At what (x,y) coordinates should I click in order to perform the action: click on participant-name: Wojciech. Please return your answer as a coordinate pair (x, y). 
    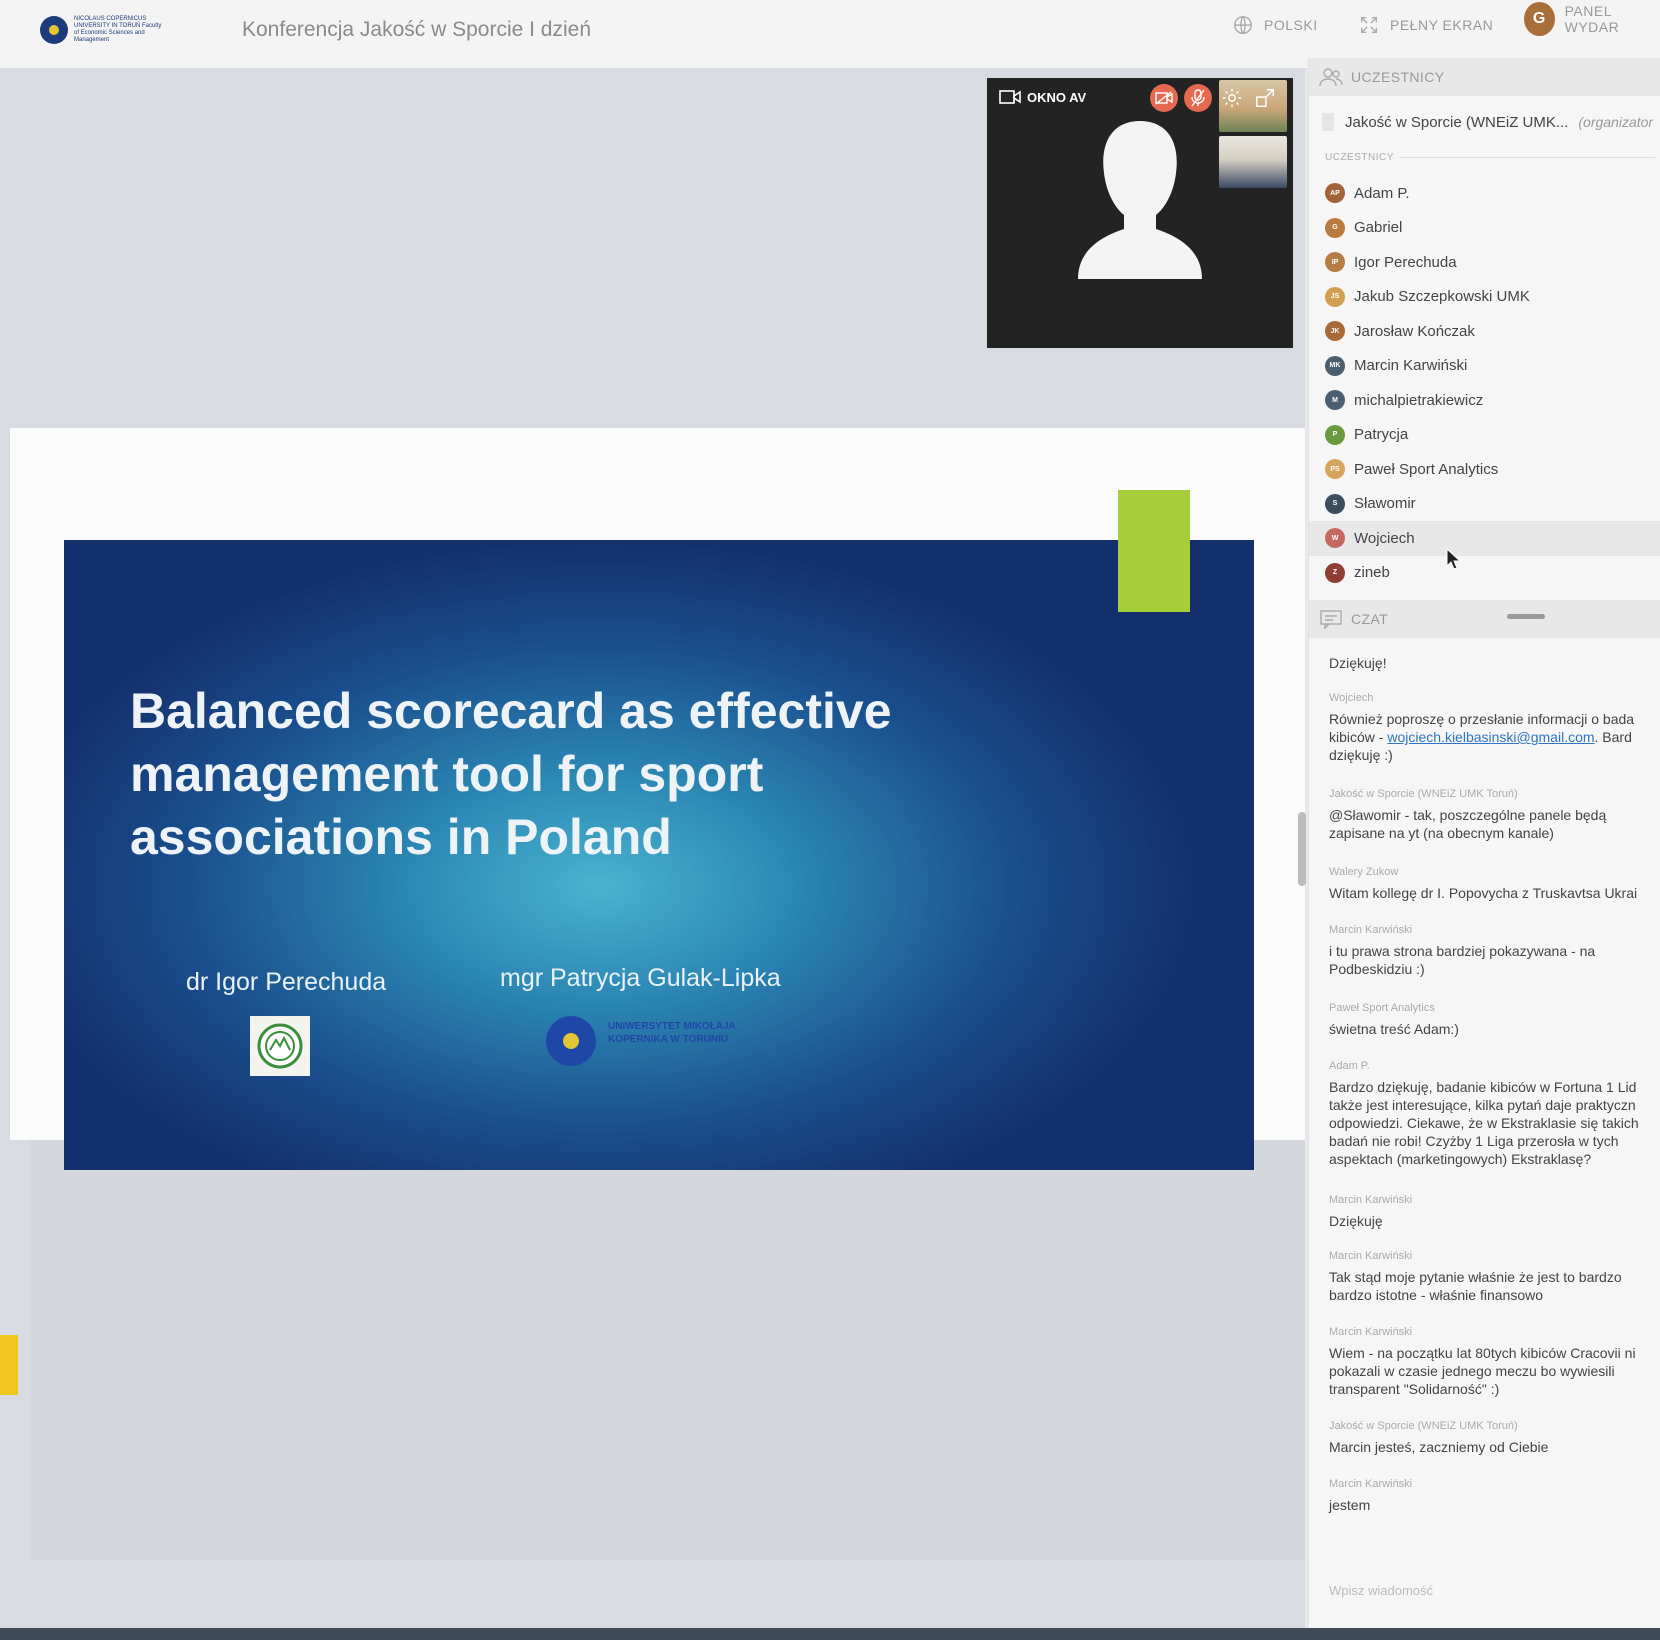
    Looking at the image, I should click on (1384, 538).